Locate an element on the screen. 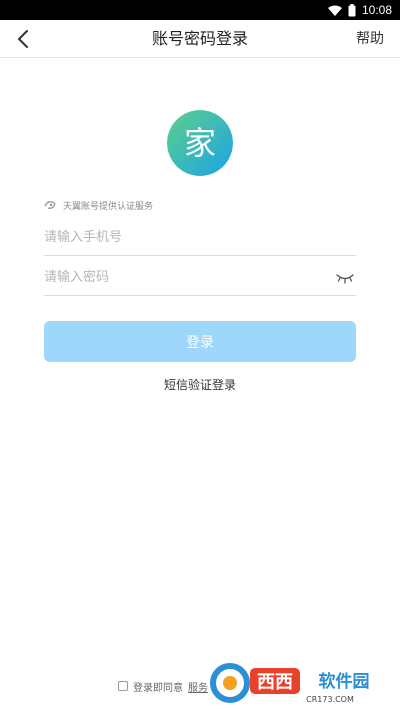  watermark-url: CR173.COM is located at coordinates (330, 699).